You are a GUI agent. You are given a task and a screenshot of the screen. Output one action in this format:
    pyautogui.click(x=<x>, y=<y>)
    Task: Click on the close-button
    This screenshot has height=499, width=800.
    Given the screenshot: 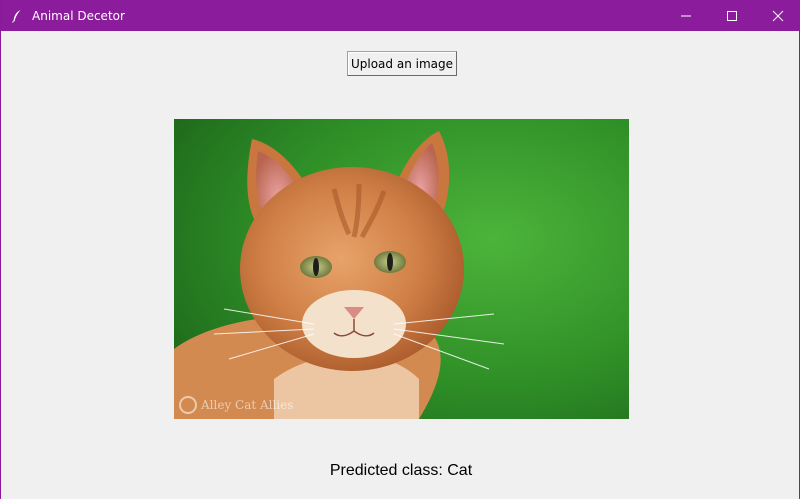 What is the action you would take?
    pyautogui.click(x=777, y=15)
    